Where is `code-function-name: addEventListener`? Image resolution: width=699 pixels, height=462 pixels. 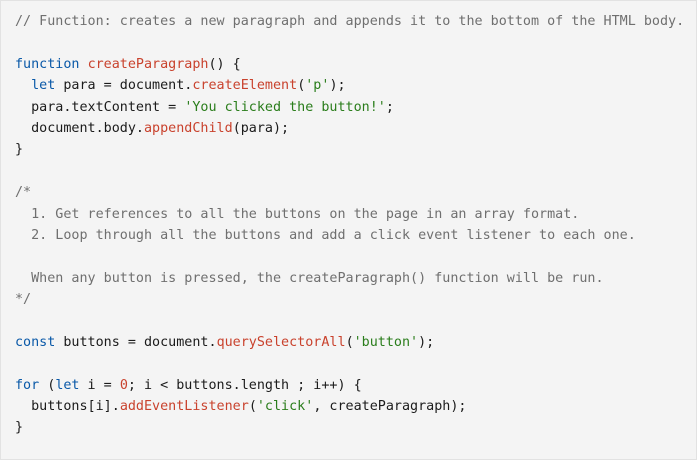 code-function-name: addEventListener is located at coordinates (184, 407).